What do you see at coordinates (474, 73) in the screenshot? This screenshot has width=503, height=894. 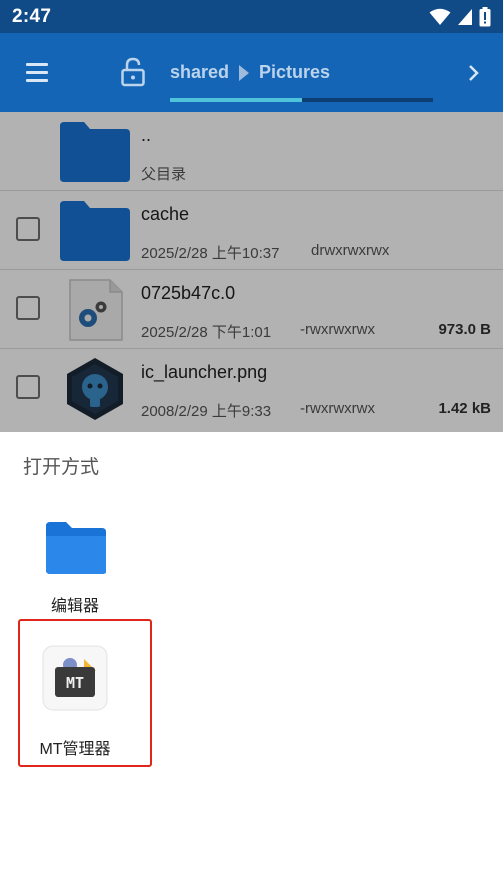 I see `chevron-right-icon` at bounding box center [474, 73].